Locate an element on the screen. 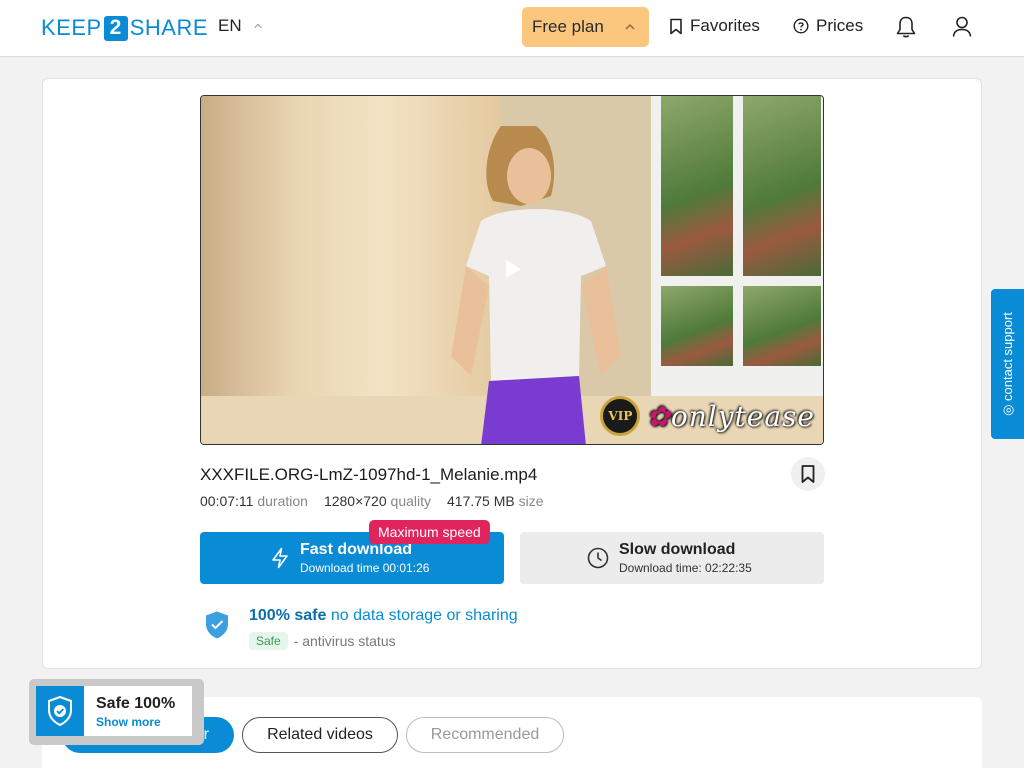  slow-download-button: Slow download Download time: 02:22:35 is located at coordinates (672, 558).